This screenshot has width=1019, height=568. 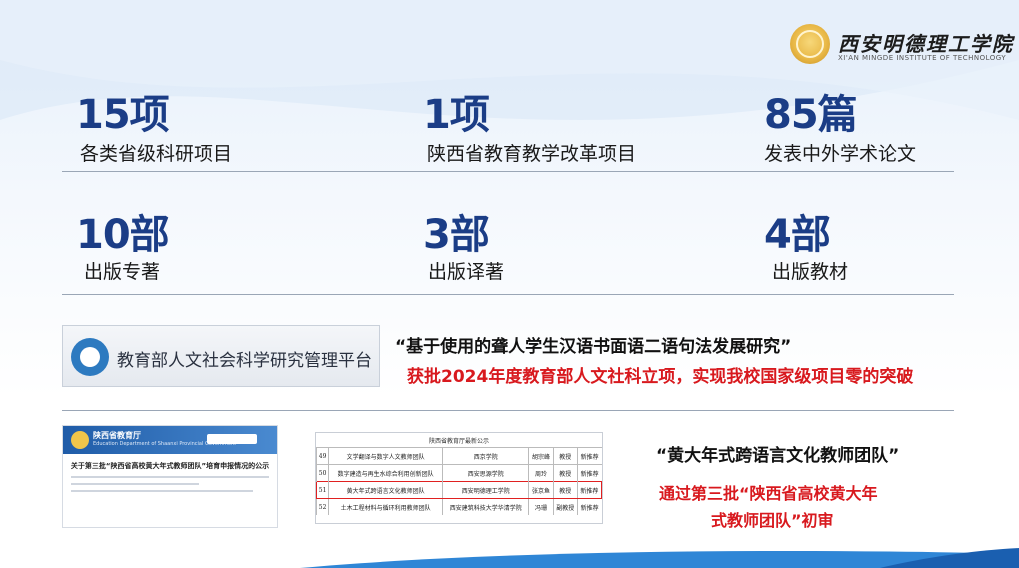 I want to click on doc-headline: 关于第三批“陕西省高校黄大年式教师团队”培育申报情况的公示, so click(x=170, y=466).